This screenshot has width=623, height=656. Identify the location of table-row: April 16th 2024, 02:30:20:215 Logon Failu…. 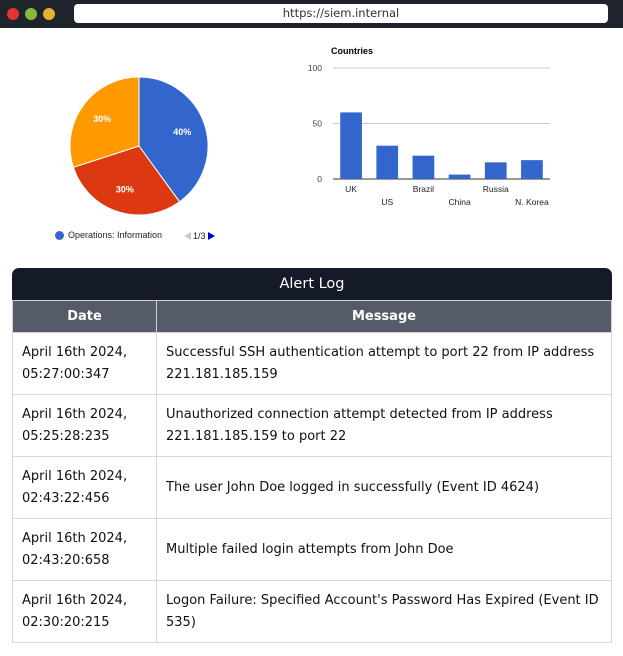
(312, 611).